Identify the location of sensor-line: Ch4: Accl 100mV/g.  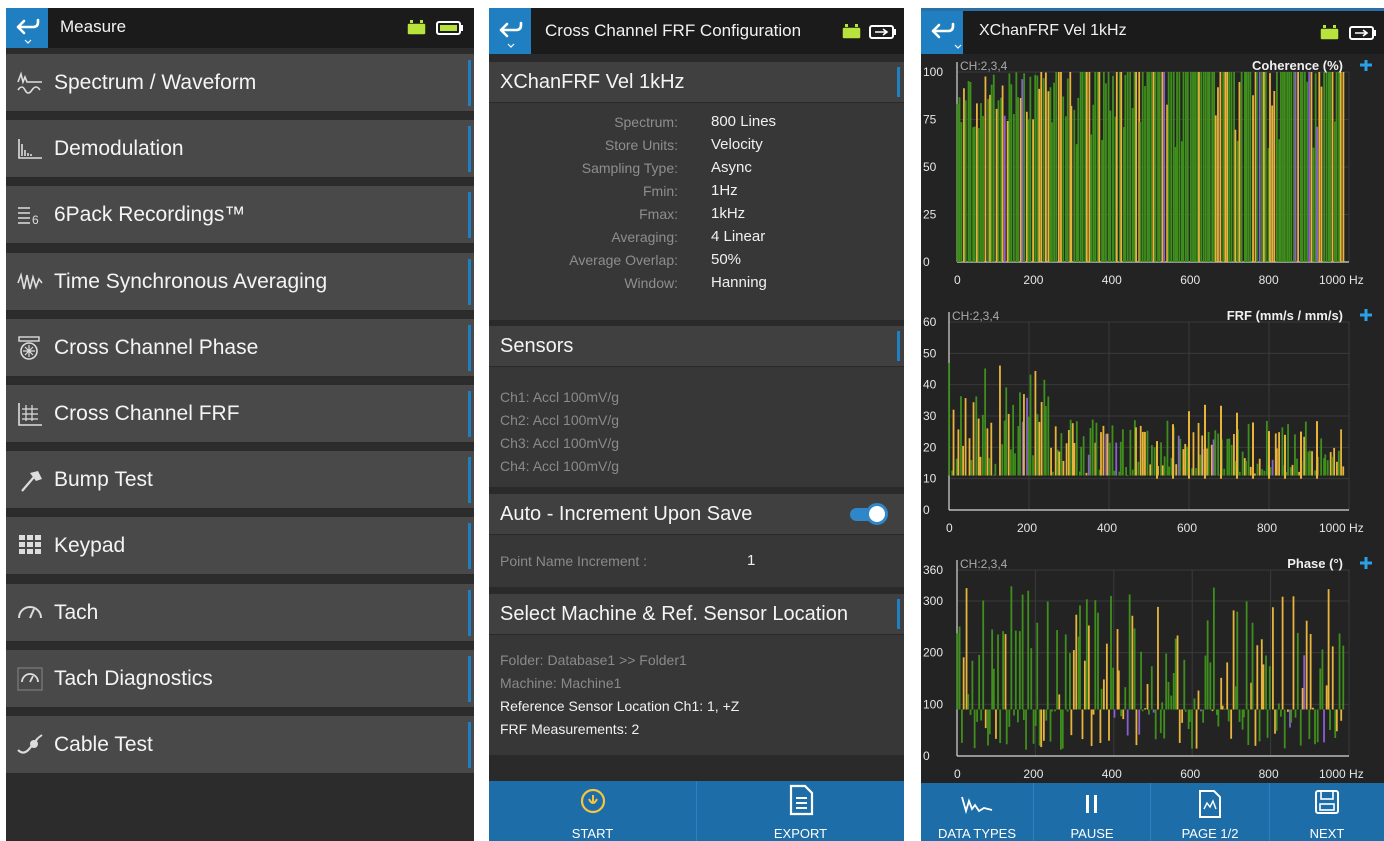
(560, 466).